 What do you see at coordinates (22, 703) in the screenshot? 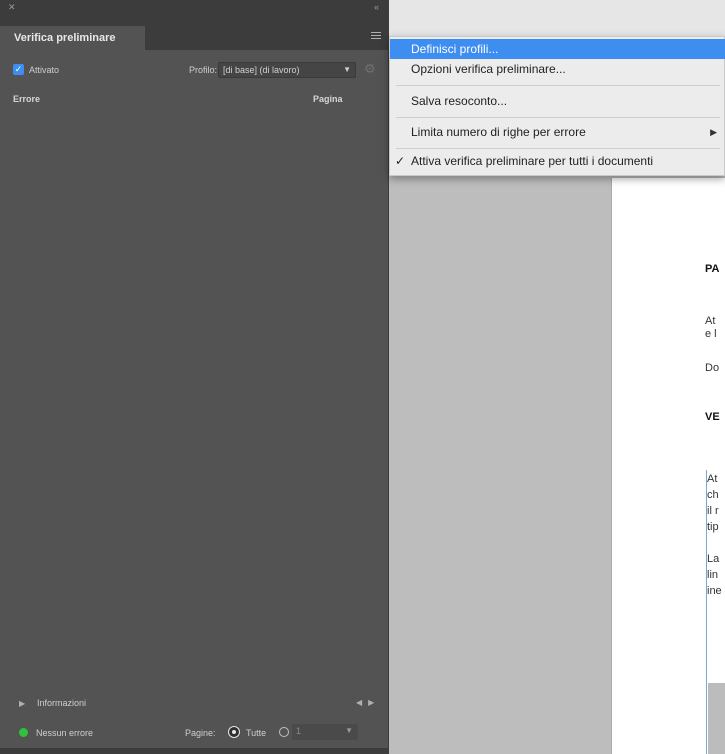
I see `expand-info-icon: ▶` at bounding box center [22, 703].